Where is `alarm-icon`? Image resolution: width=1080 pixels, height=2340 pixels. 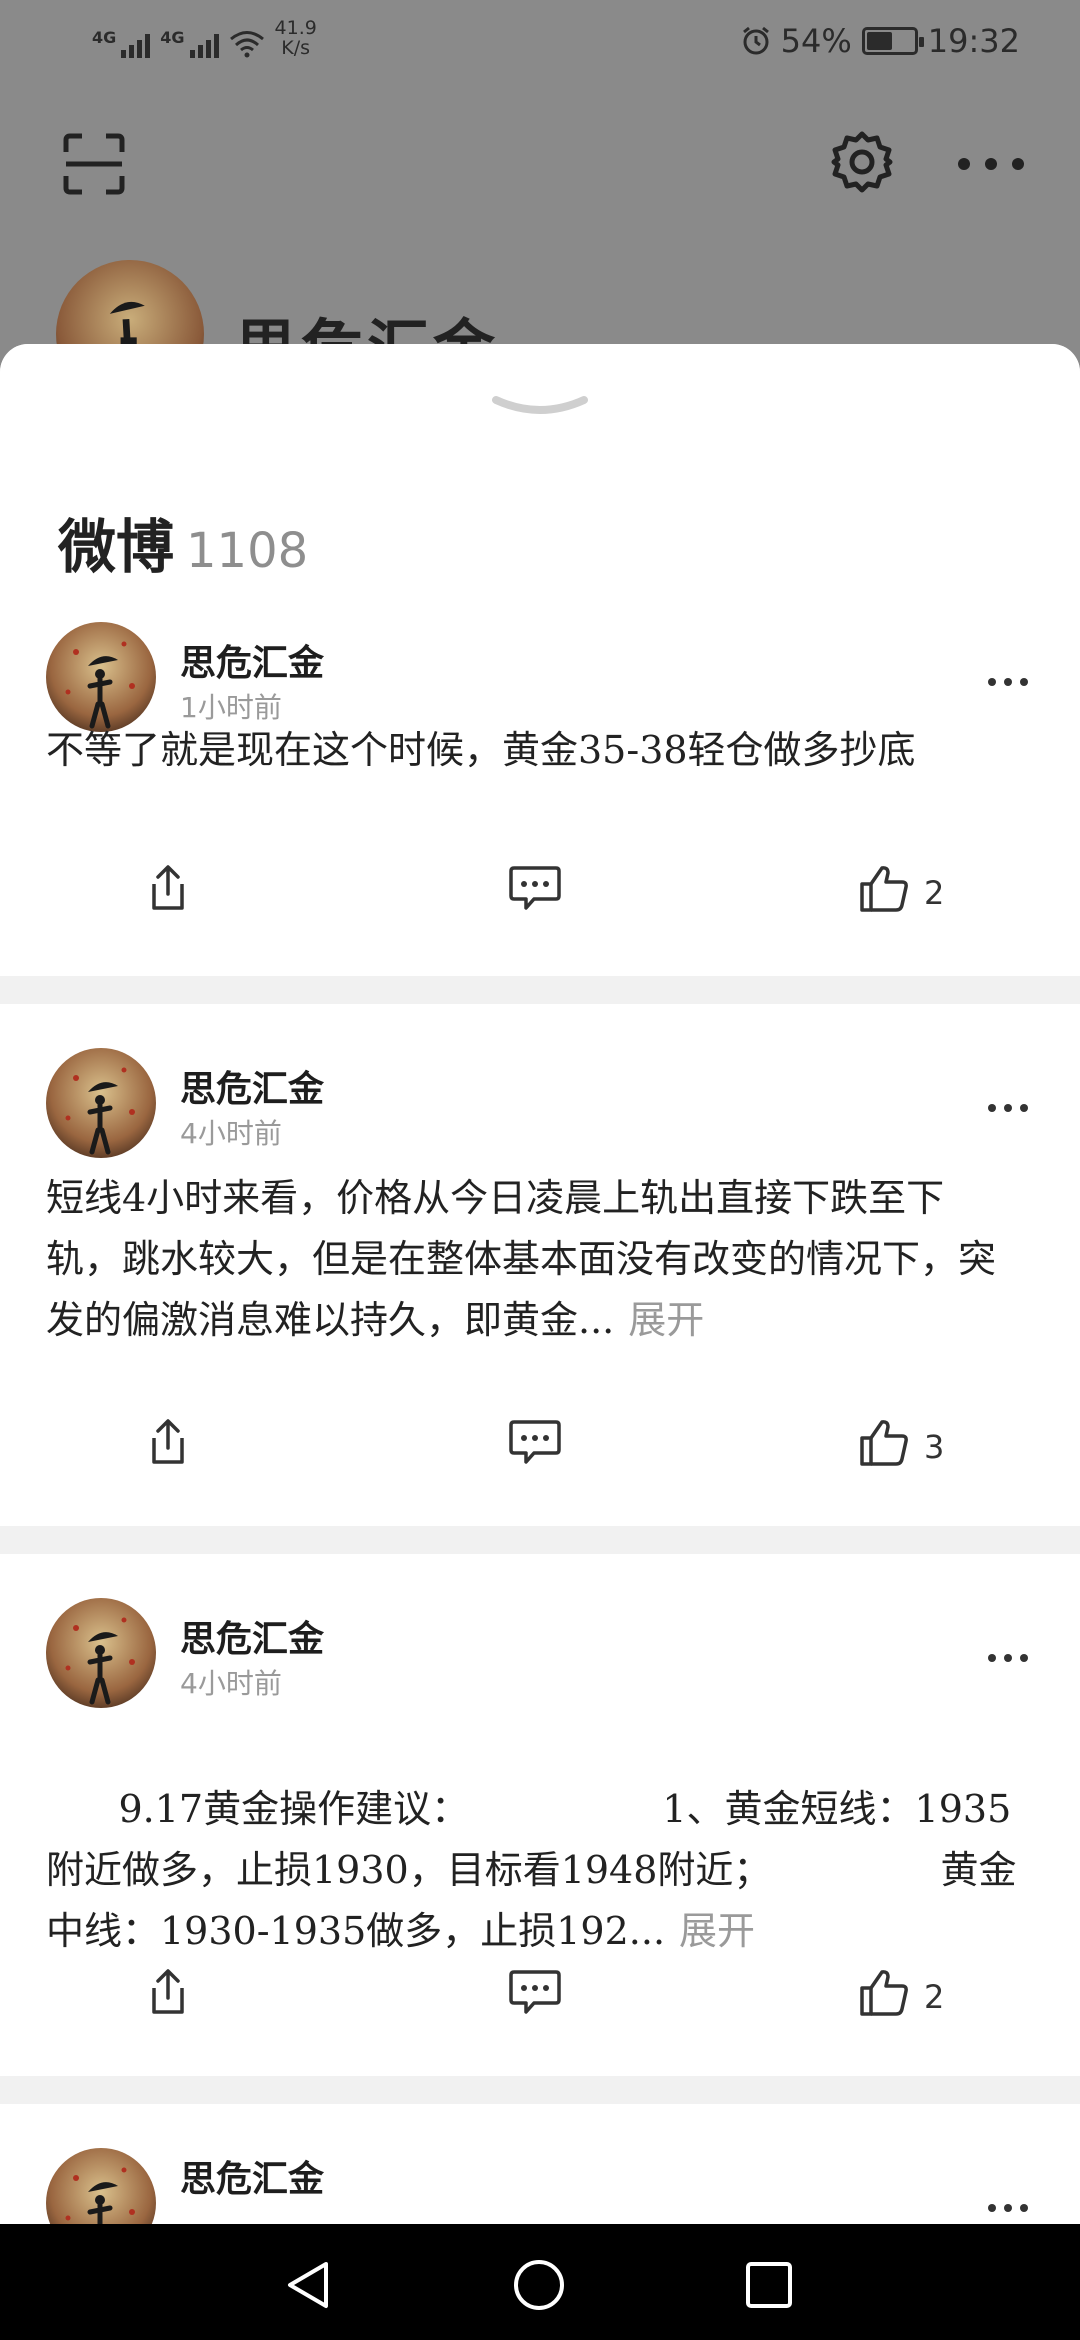
alarm-icon is located at coordinates (755, 40).